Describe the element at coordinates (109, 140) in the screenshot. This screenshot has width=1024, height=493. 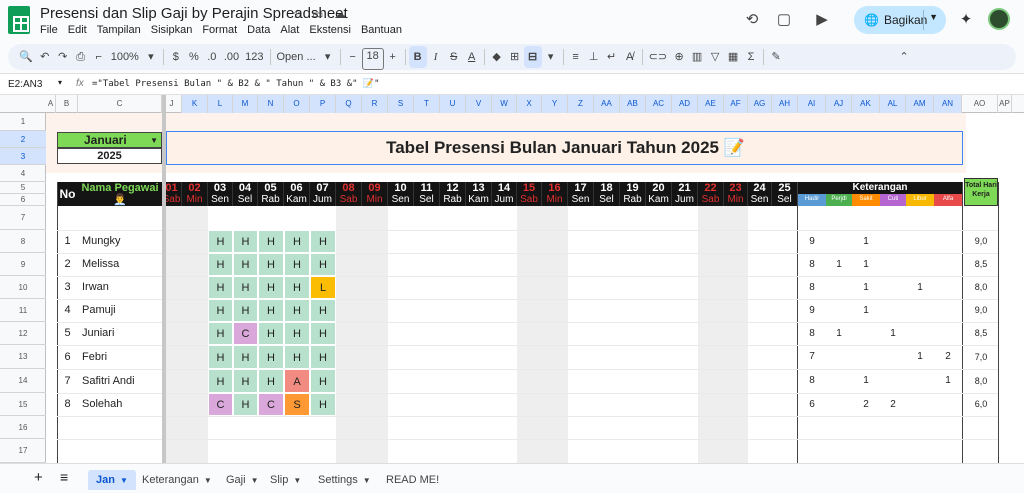
I see `month-select-cell: Januari ▼` at that location.